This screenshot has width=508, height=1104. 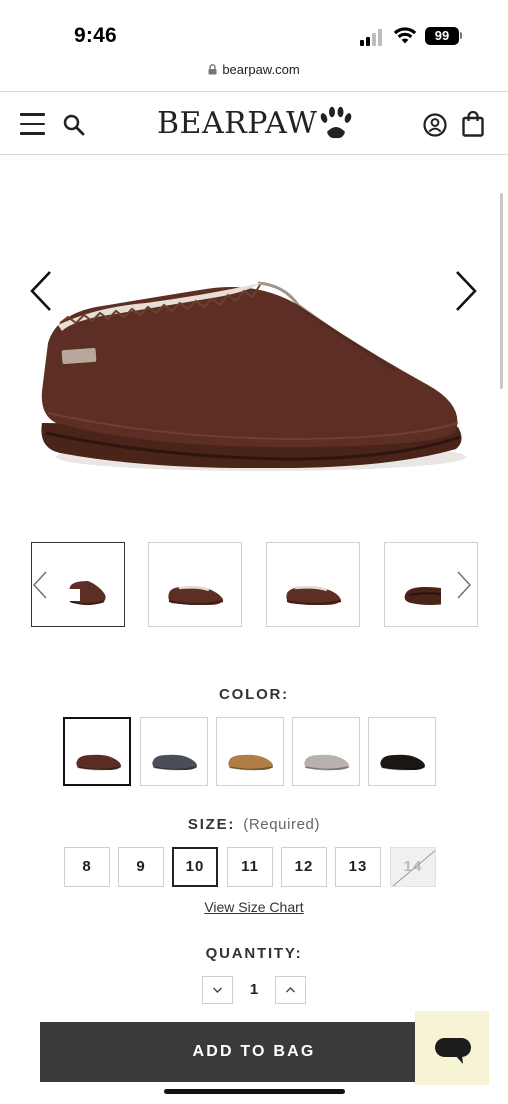 What do you see at coordinates (473, 124) in the screenshot?
I see `bag-icon` at bounding box center [473, 124].